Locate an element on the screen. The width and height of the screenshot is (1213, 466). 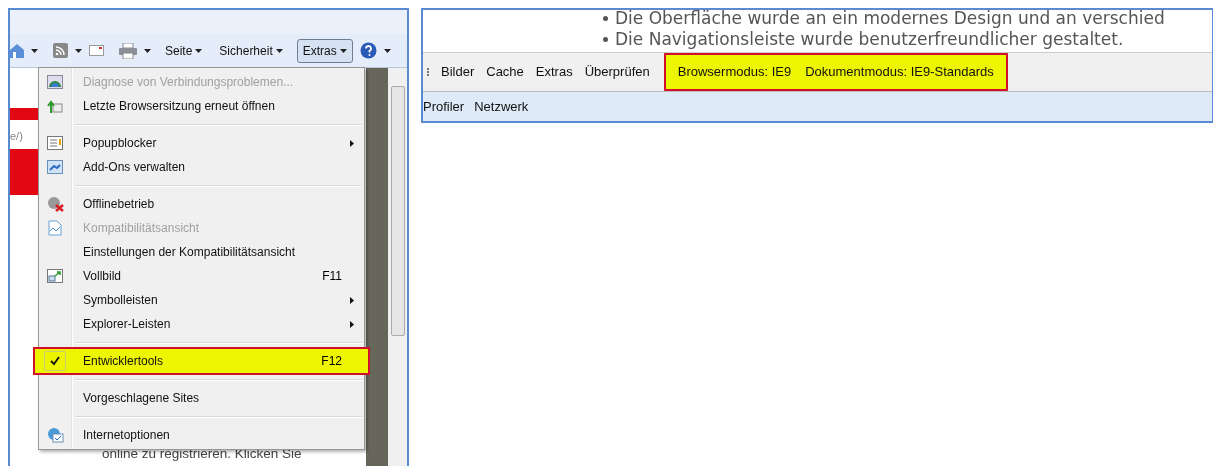
page-banner is located at coordinates (24, 114).